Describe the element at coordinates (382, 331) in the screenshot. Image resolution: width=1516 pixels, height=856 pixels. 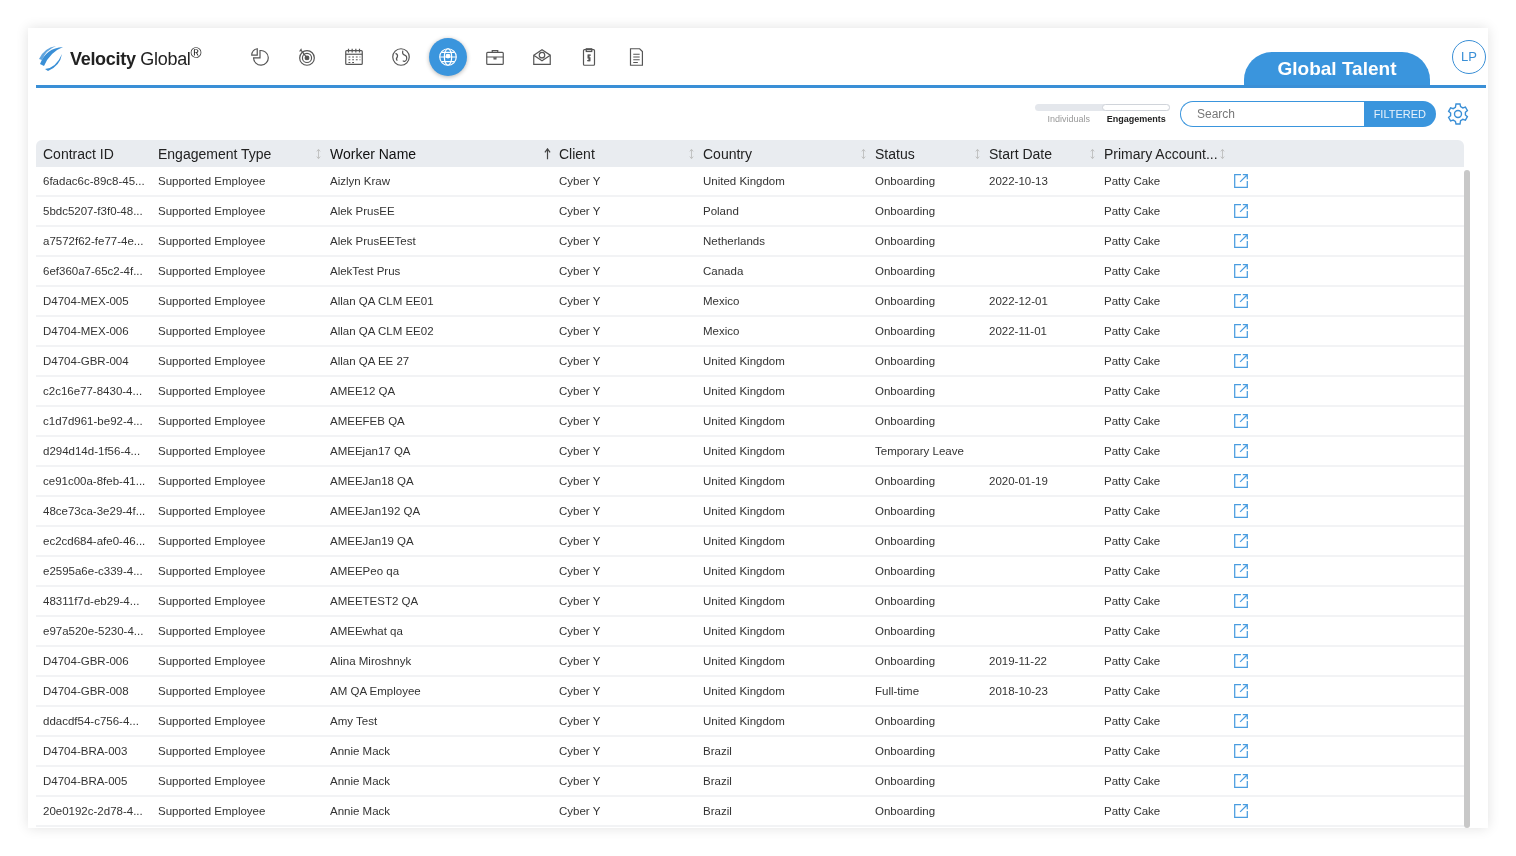
I see `worker-name-cell: Allan QA CLM EE02` at that location.